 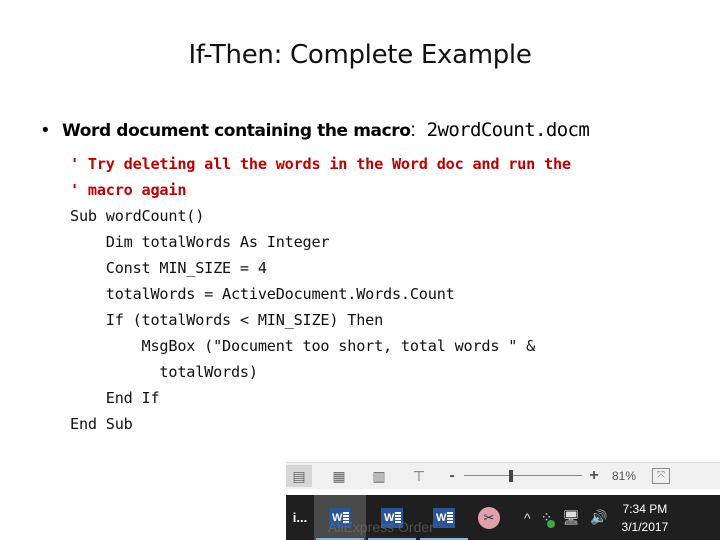 What do you see at coordinates (510, 476) in the screenshot?
I see `zoom-slider-thumb` at bounding box center [510, 476].